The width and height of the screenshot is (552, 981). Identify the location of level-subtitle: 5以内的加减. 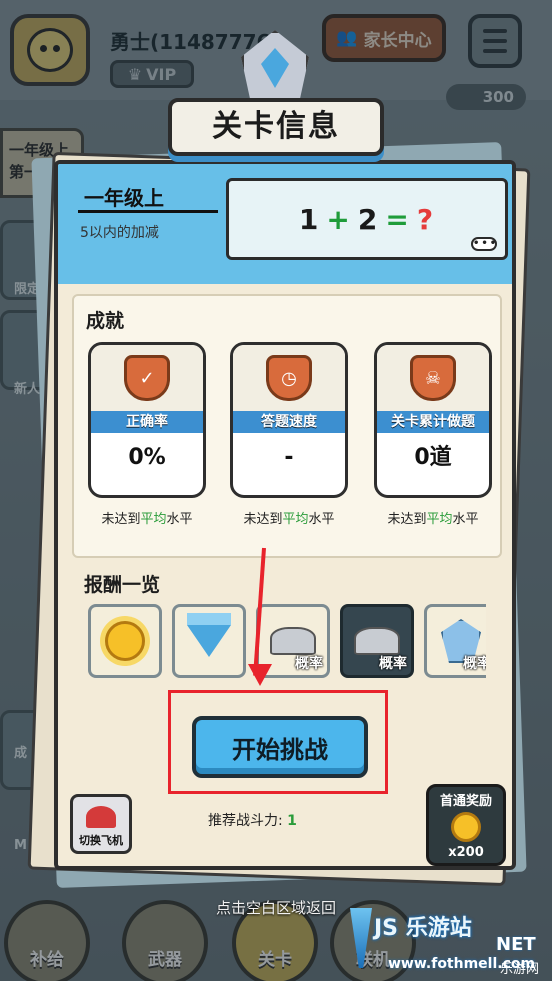
(119, 233).